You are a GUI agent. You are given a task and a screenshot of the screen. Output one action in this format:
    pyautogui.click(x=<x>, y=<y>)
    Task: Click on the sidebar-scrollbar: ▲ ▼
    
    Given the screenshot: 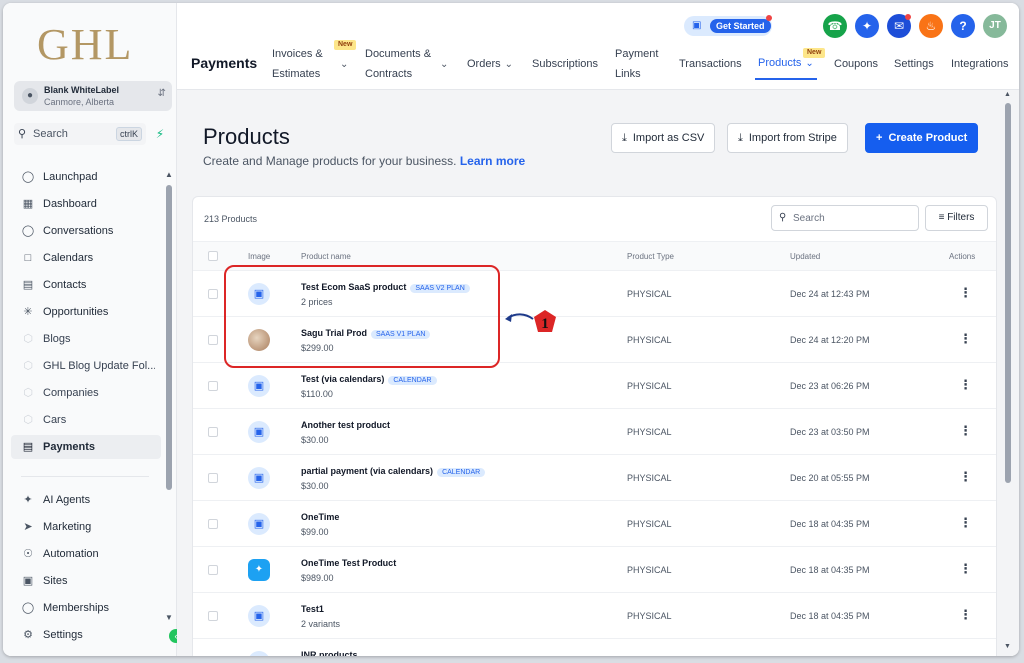 What is the action you would take?
    pyautogui.click(x=169, y=396)
    